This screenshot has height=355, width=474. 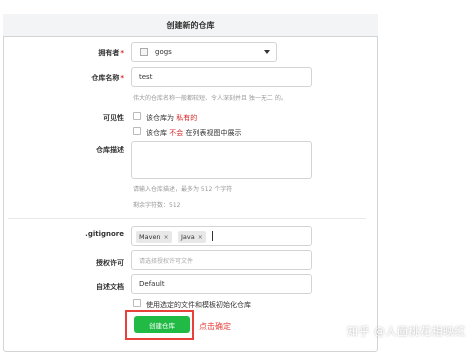 What do you see at coordinates (198, 305) in the screenshot?
I see `auto-init-label: 使用选定的文件和模板初始化仓库` at bounding box center [198, 305].